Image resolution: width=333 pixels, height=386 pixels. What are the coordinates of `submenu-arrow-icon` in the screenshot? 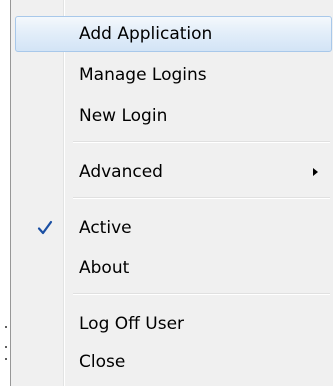 It's located at (315, 172).